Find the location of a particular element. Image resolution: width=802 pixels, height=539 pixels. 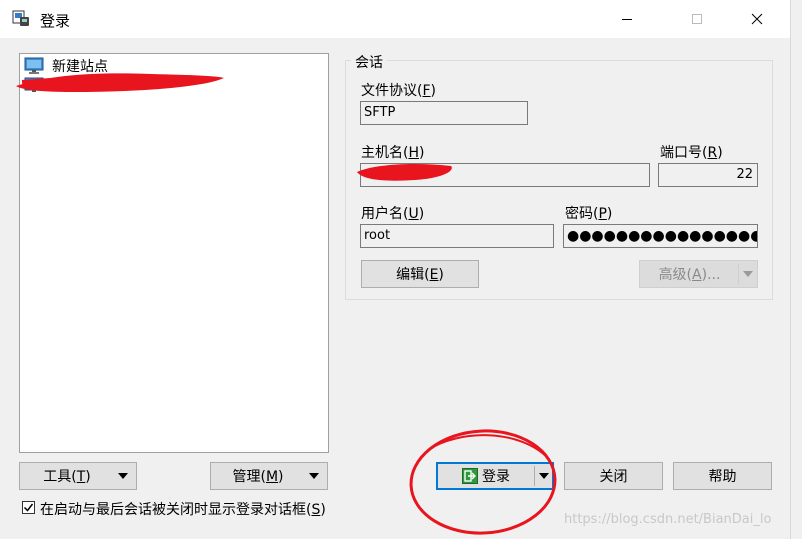

edit-button: 编辑(E) is located at coordinates (420, 274).